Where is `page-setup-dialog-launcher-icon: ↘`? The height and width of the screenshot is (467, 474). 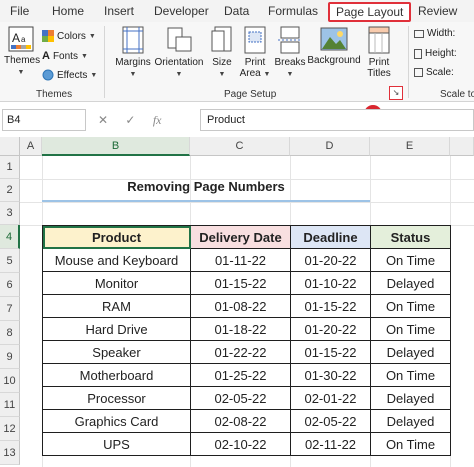
page-setup-dialog-launcher-icon: ↘ is located at coordinates (396, 93).